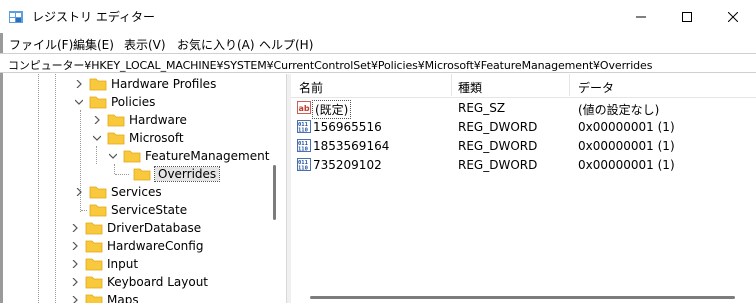  What do you see at coordinates (378, 43) in the screenshot?
I see `menu-bar: ファイル(F) 編集(E) 表示(V) お気に入り(A) ヘルプ(H)` at bounding box center [378, 43].